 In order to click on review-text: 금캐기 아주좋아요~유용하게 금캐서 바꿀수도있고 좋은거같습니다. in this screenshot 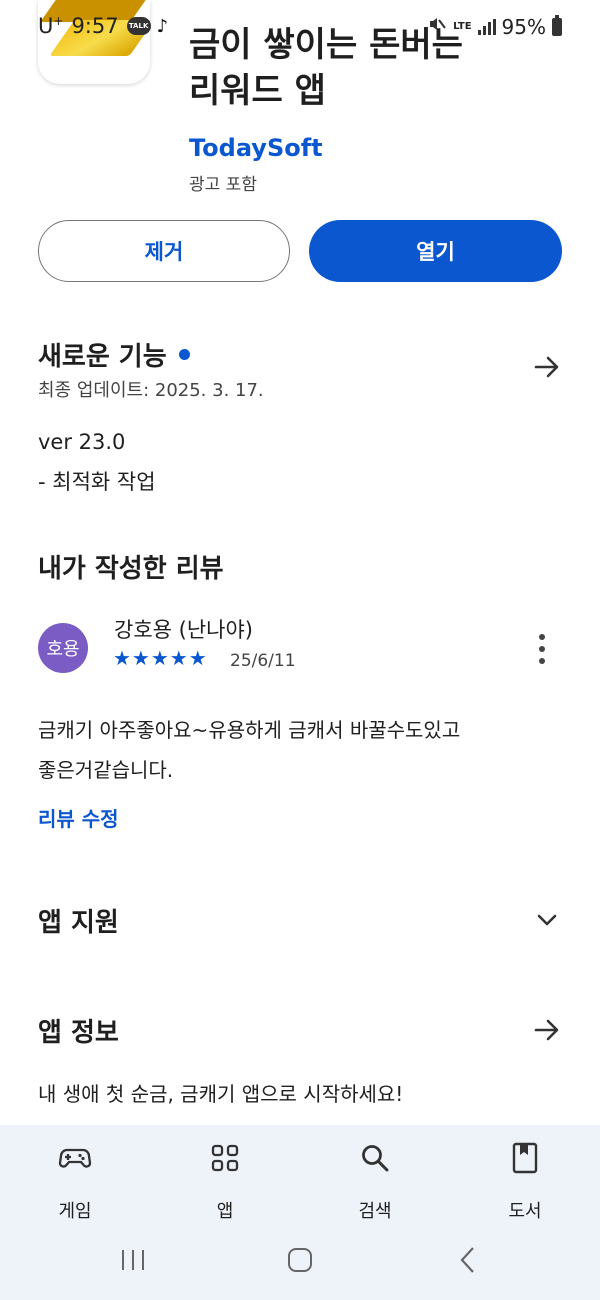, I will do `click(303, 750)`.